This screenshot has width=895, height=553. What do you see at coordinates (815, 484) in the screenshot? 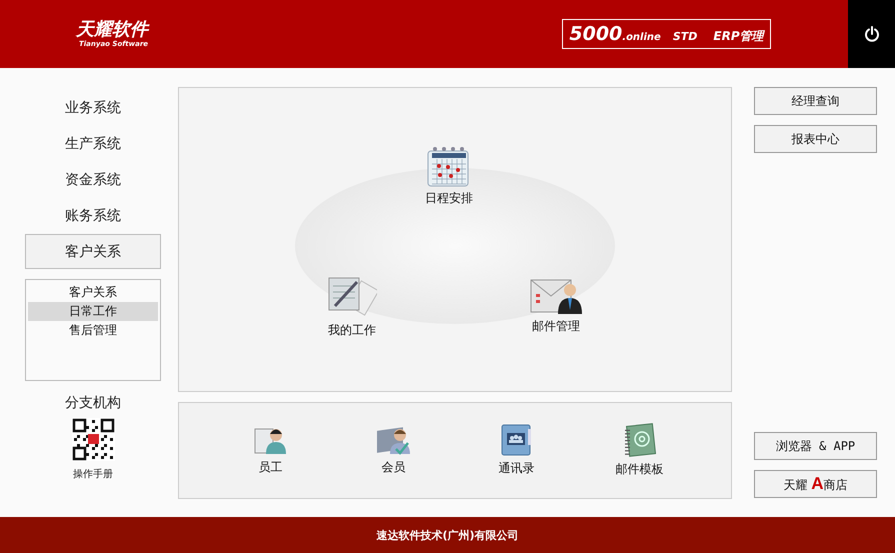
I see `store-button: 天耀 A商店` at bounding box center [815, 484].